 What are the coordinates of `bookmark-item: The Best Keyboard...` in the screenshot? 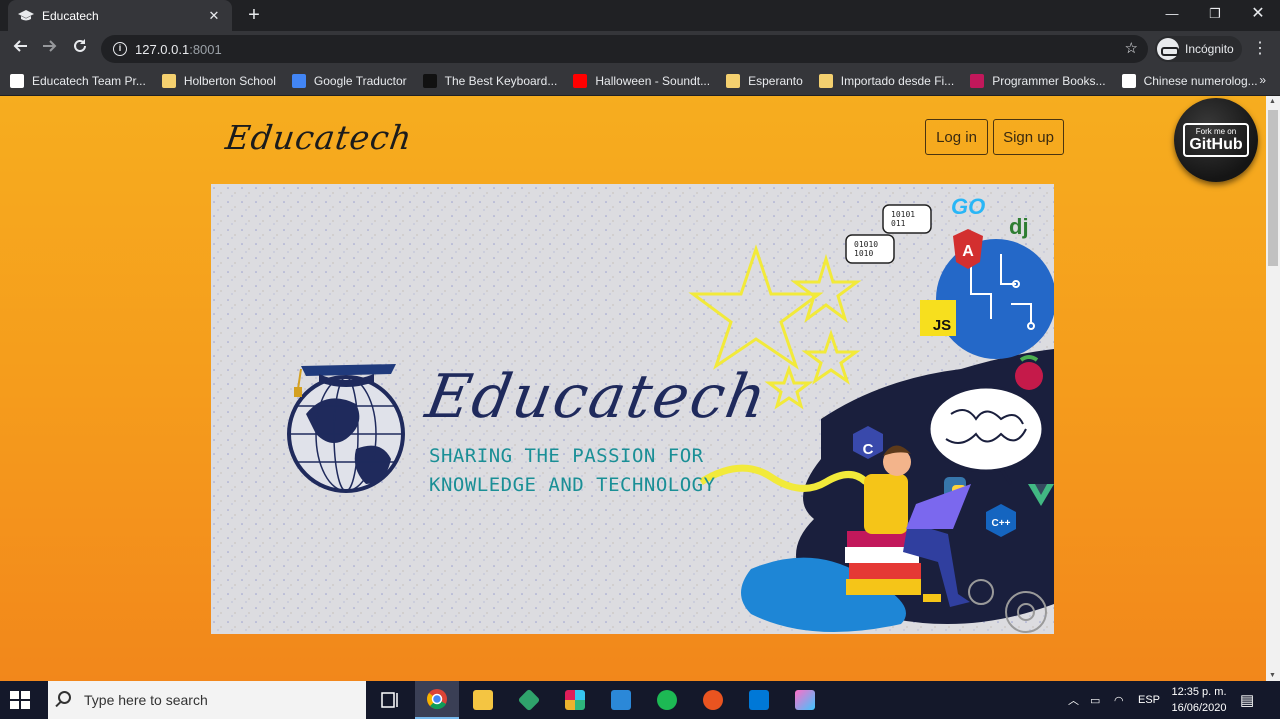 It's located at (490, 81).